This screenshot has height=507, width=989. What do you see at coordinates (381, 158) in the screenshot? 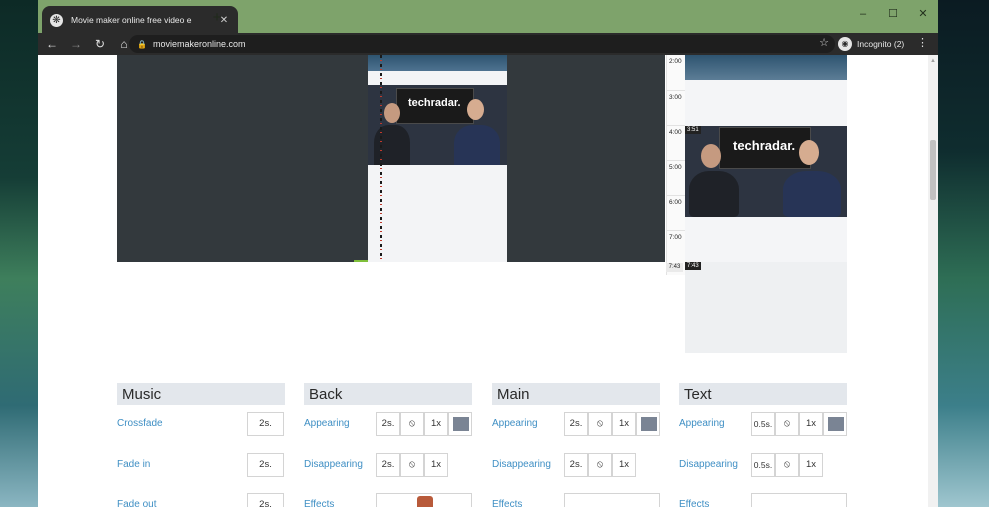
I see `audio-waveform` at bounding box center [381, 158].